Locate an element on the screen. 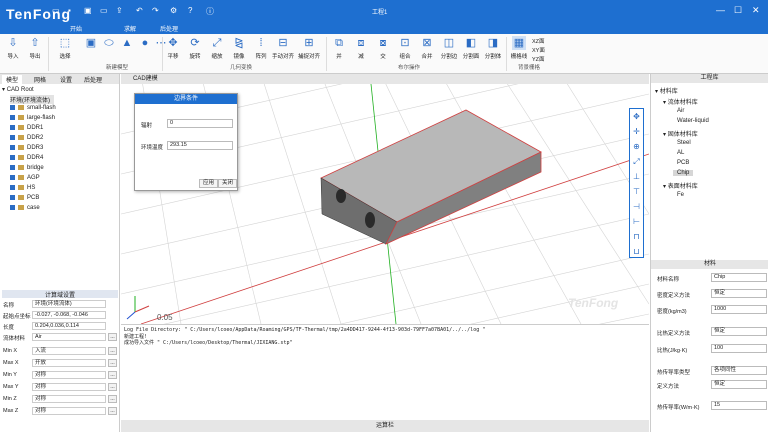 This screenshot has width=768, height=432. view-iso-icon: ⊔ is located at coordinates (636, 251).